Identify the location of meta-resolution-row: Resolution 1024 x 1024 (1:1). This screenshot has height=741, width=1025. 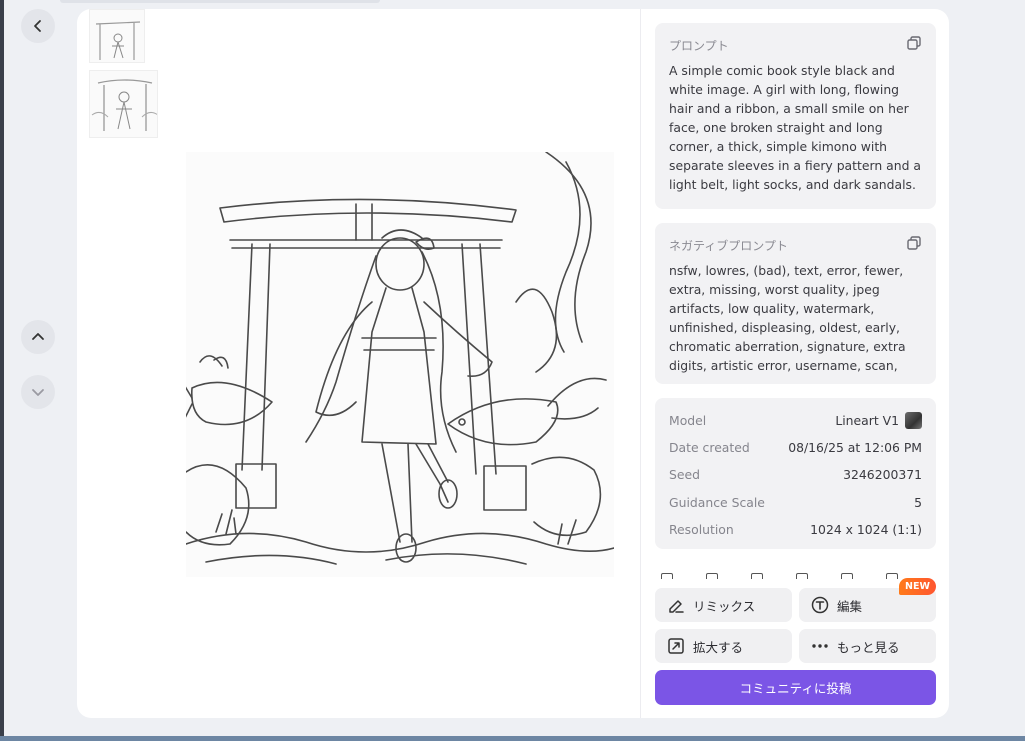
(795, 529).